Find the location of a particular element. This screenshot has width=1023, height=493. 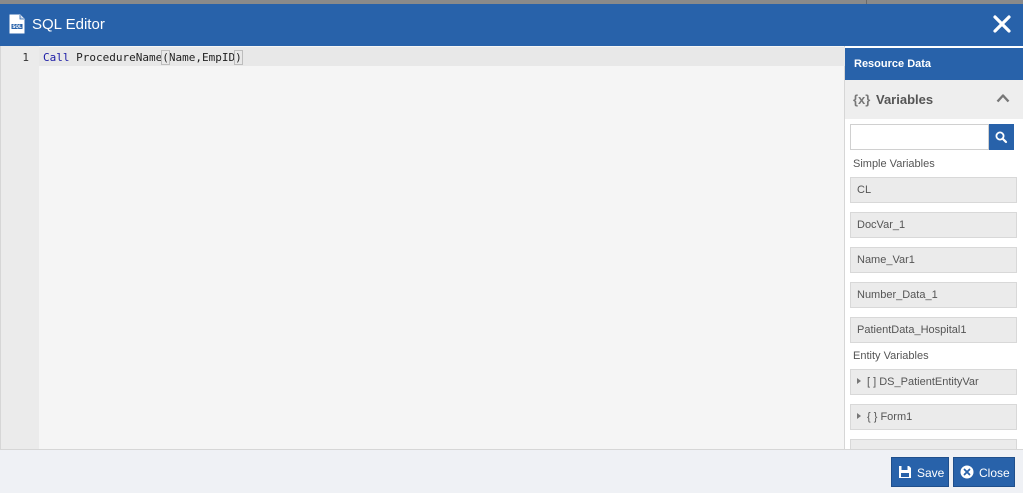

sql-keyword: Call is located at coordinates (56, 57).